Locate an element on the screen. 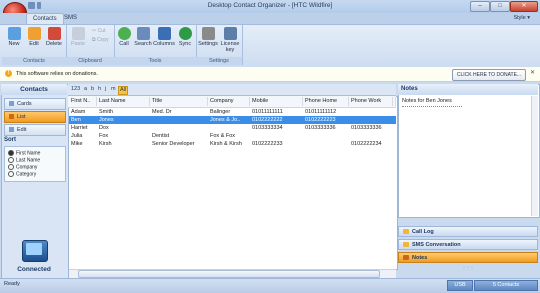 This screenshot has width=540, height=293. sync-button: Sync is located at coordinates (185, 37).